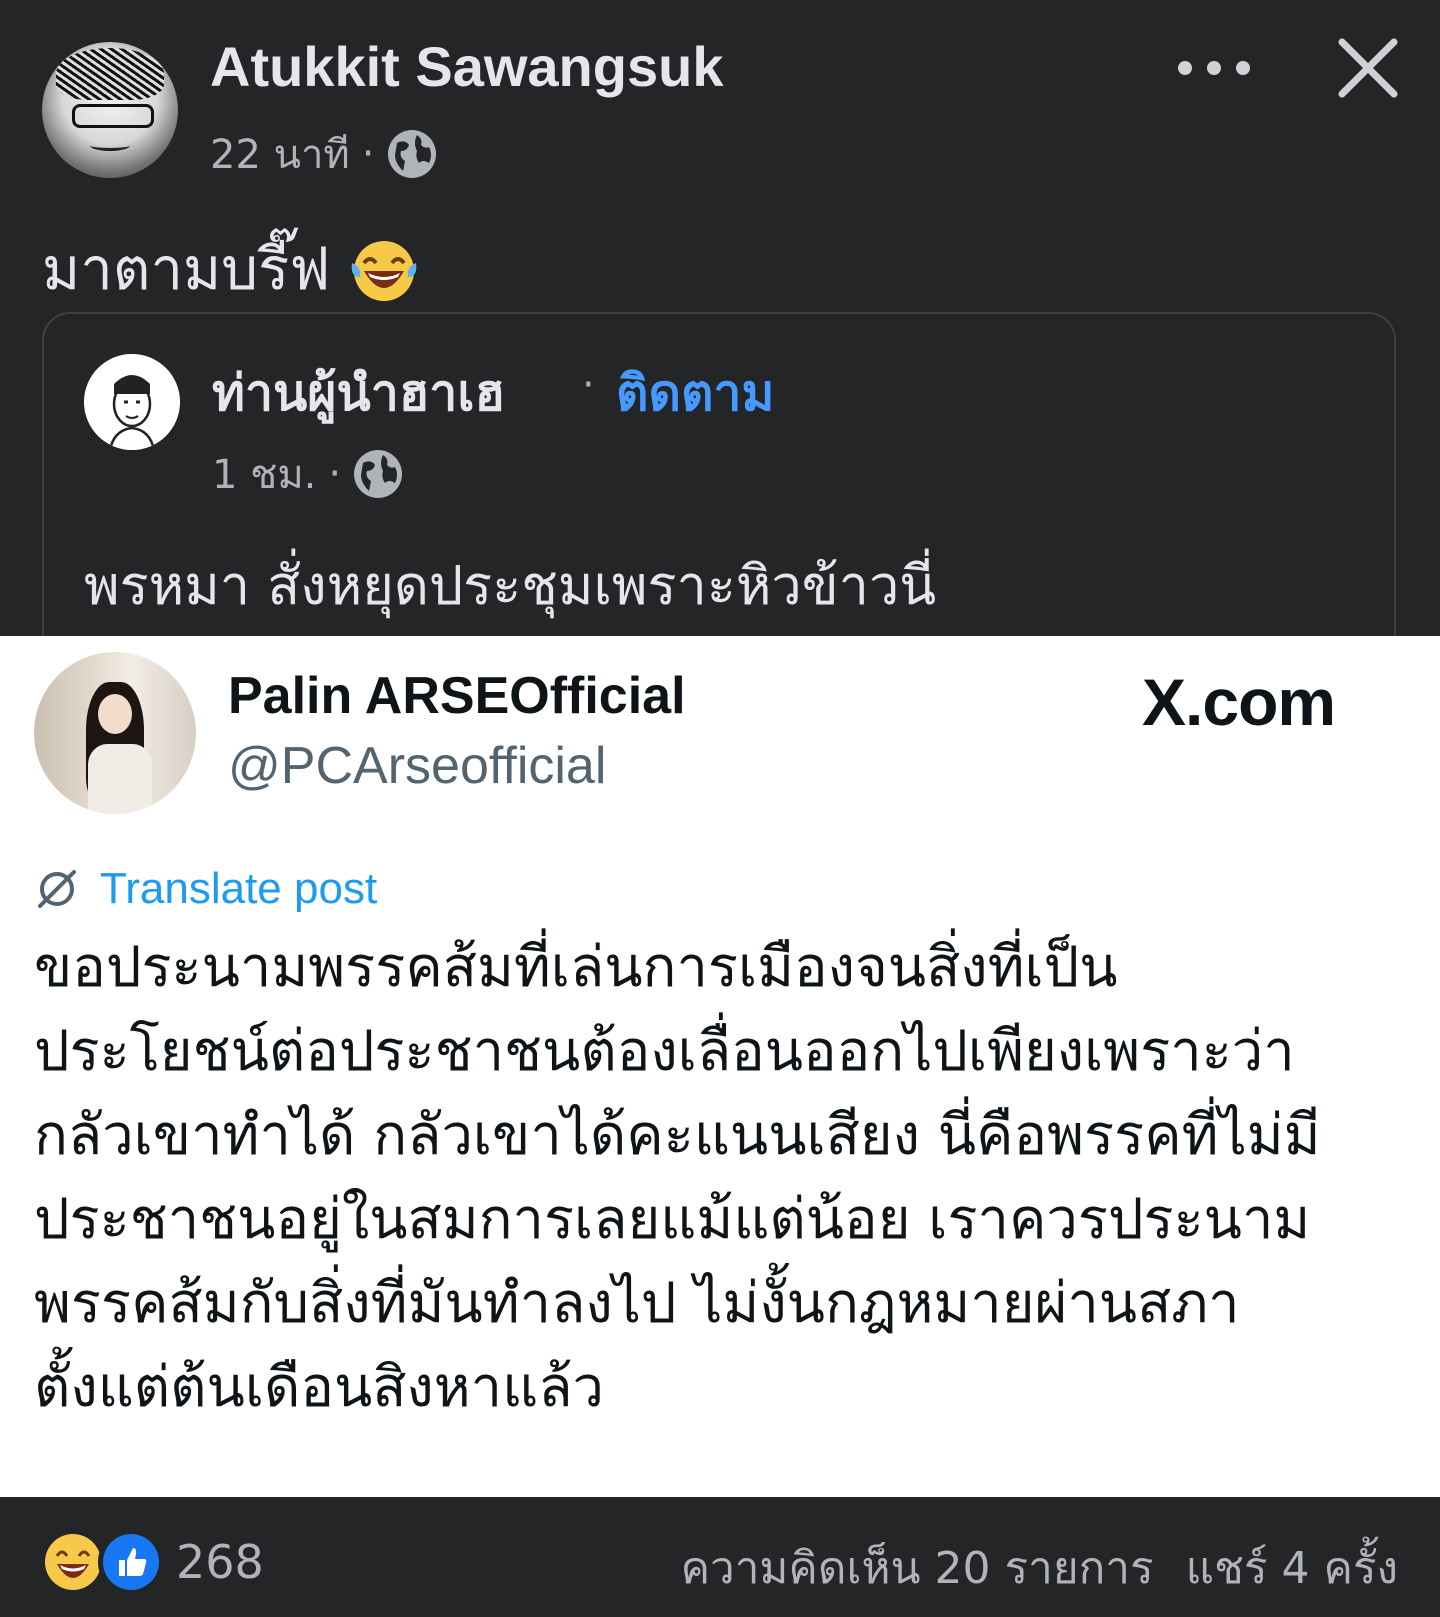 The image size is (1440, 1617). What do you see at coordinates (264, 474) in the screenshot?
I see `shared-time: 1 ชม.` at bounding box center [264, 474].